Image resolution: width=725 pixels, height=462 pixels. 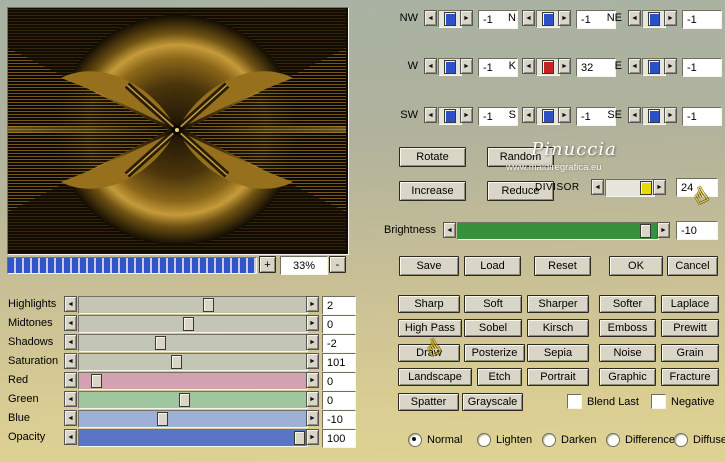 I want to click on slider-highlights-track, so click(x=193, y=305).